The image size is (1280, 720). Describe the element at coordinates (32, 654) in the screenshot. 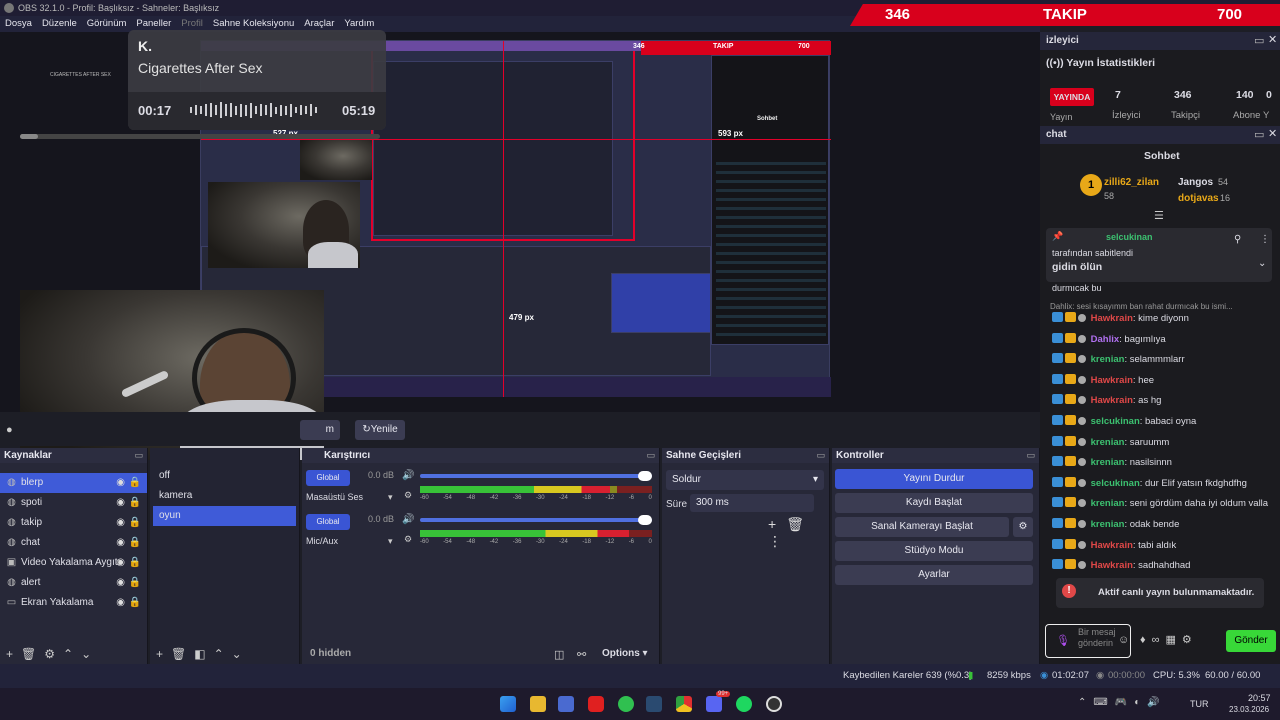

I see `remove-source-button: 🗑` at that location.